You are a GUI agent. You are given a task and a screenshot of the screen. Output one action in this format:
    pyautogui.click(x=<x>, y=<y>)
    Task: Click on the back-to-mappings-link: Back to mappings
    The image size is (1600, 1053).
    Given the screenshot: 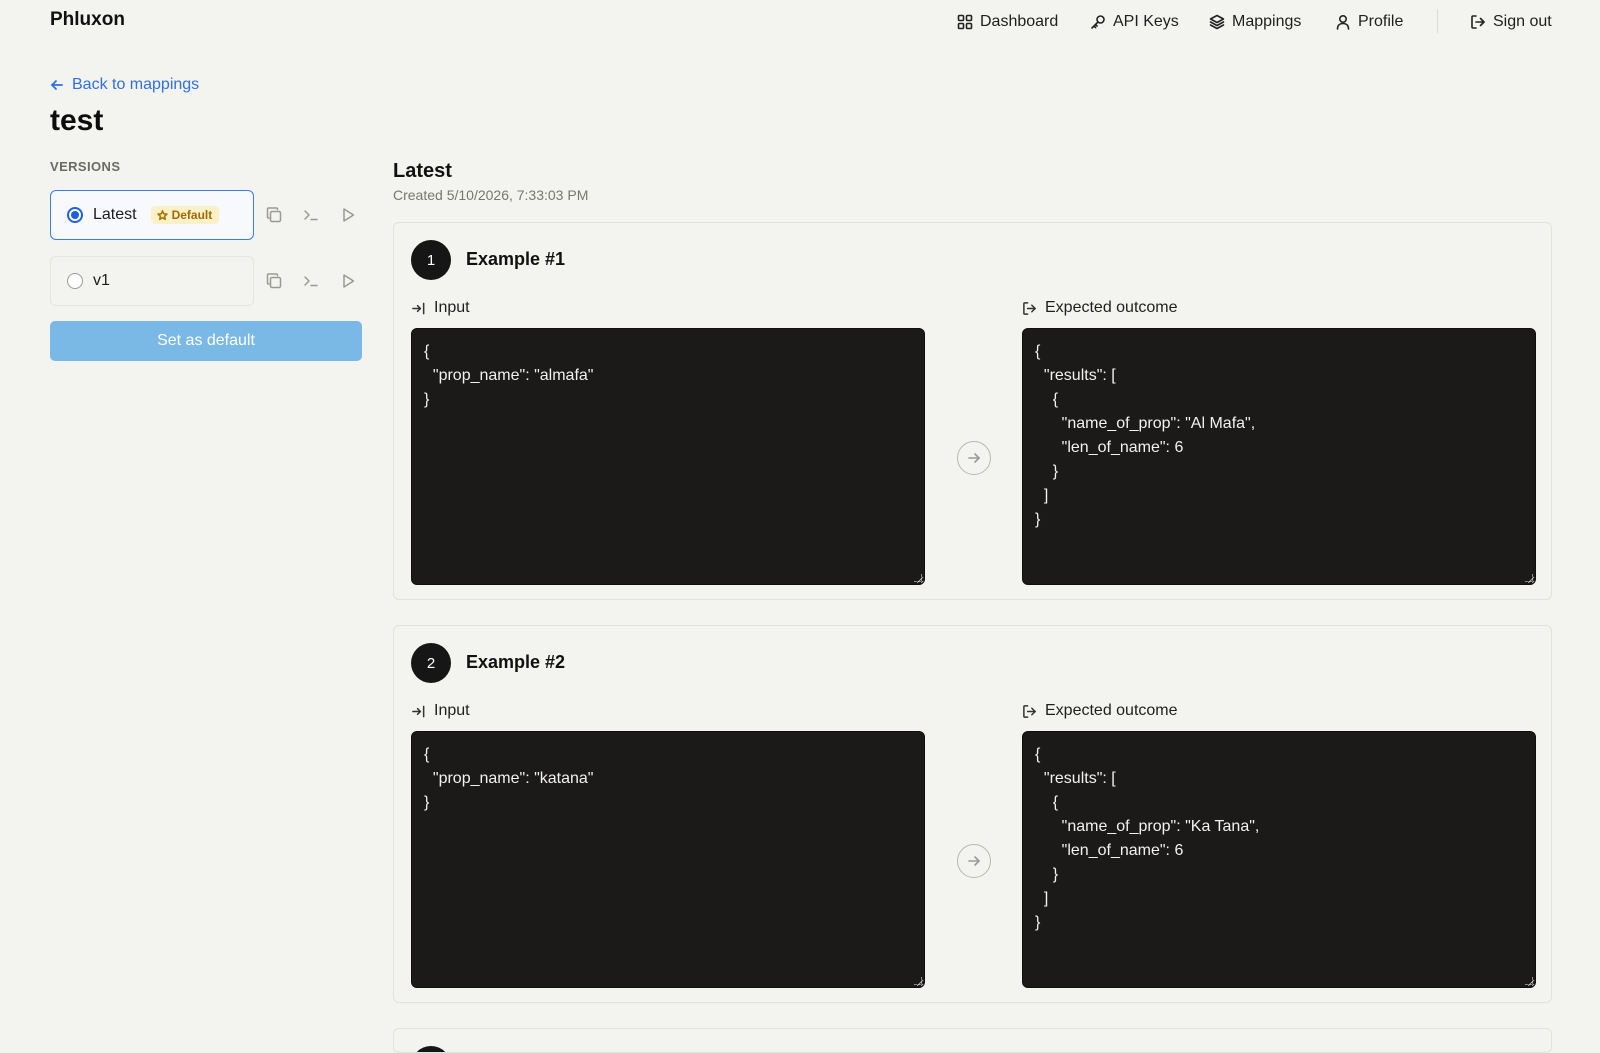 What is the action you would take?
    pyautogui.click(x=124, y=85)
    